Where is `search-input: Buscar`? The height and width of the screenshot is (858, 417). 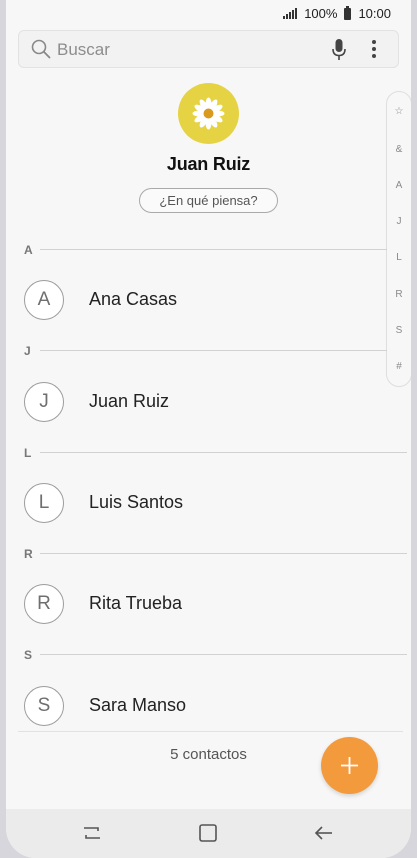
search-input: Buscar is located at coordinates (83, 50).